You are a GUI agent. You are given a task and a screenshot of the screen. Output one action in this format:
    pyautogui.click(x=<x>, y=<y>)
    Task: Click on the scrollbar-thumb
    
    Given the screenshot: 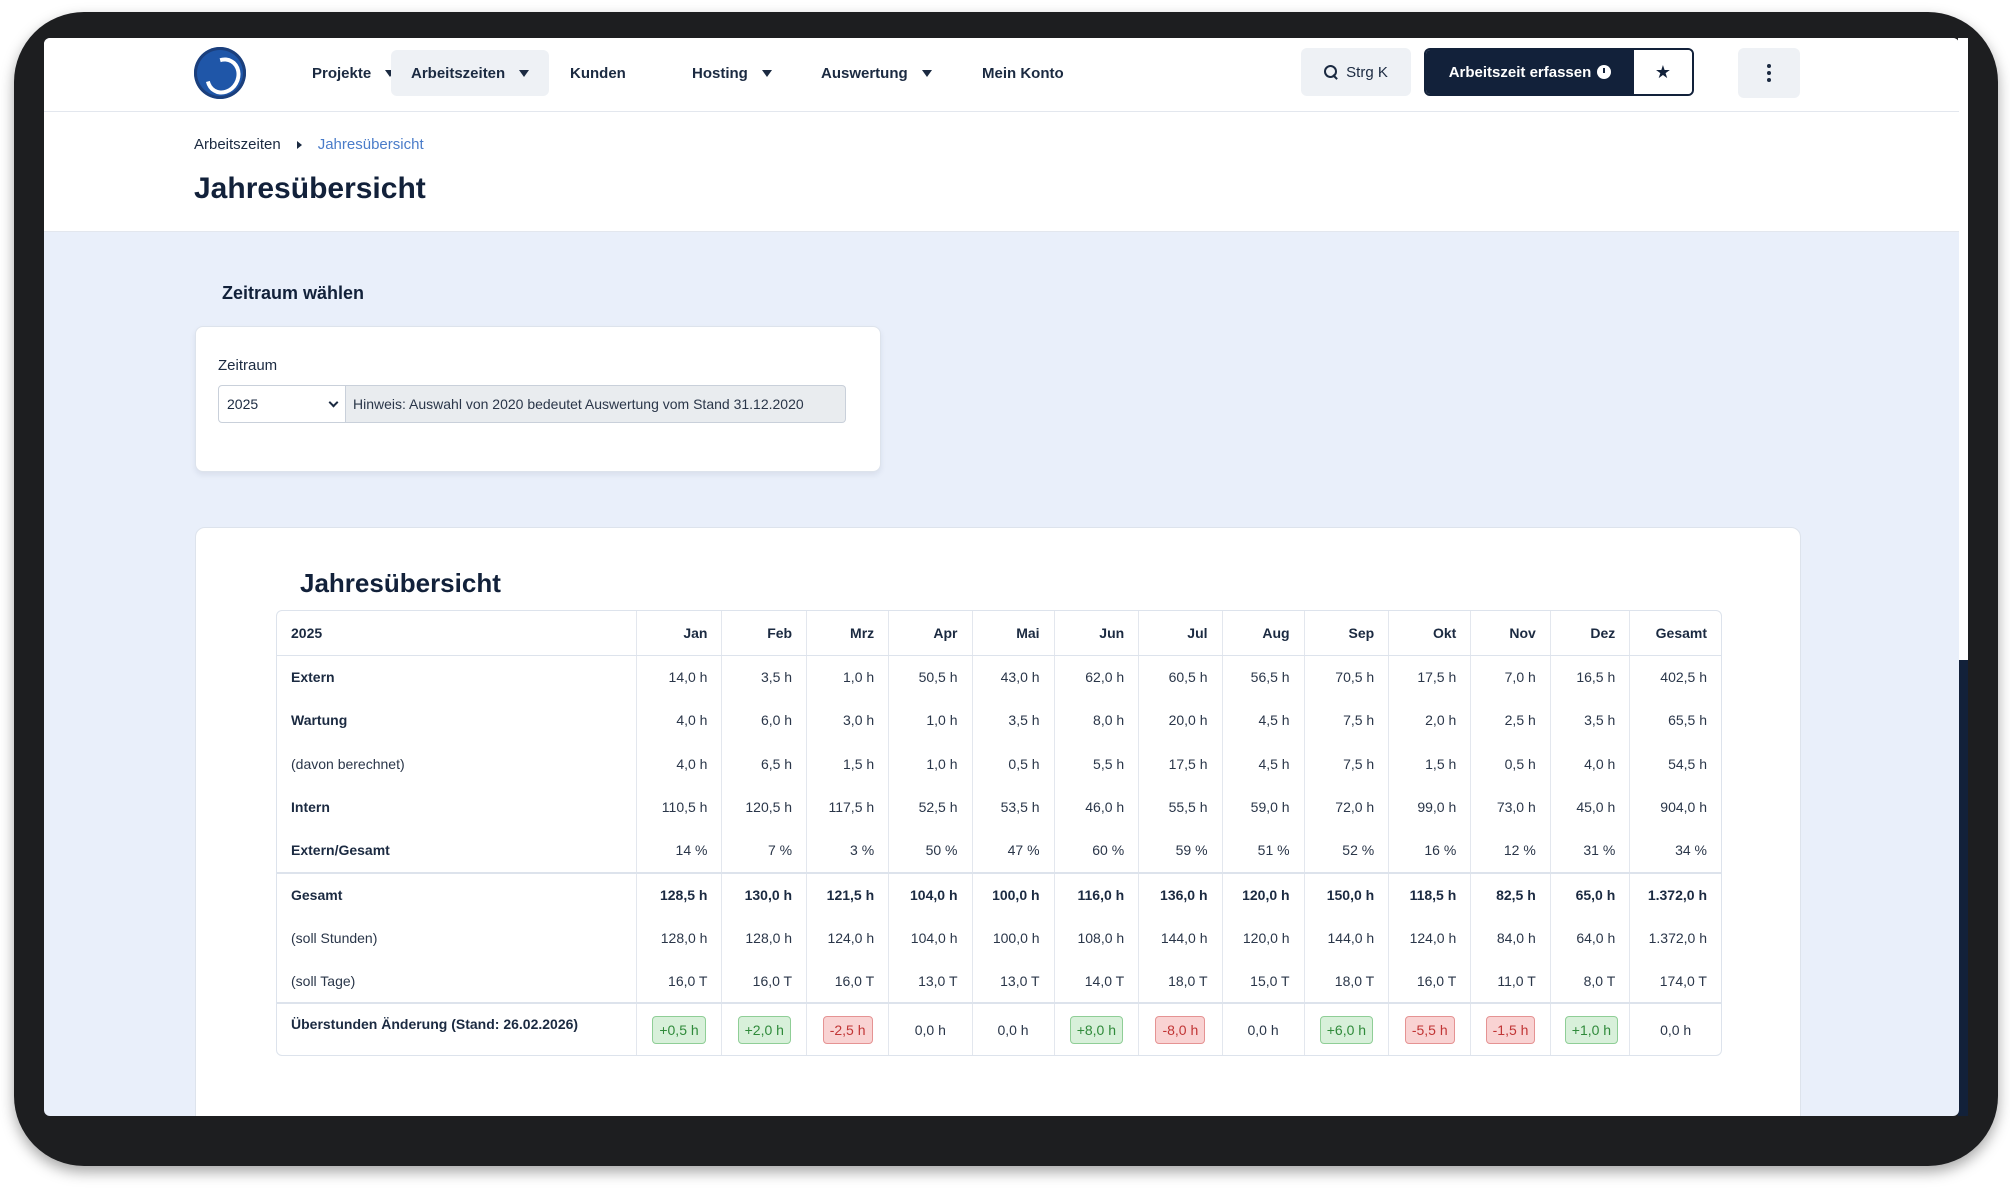 What is the action you would take?
    pyautogui.click(x=1963, y=888)
    